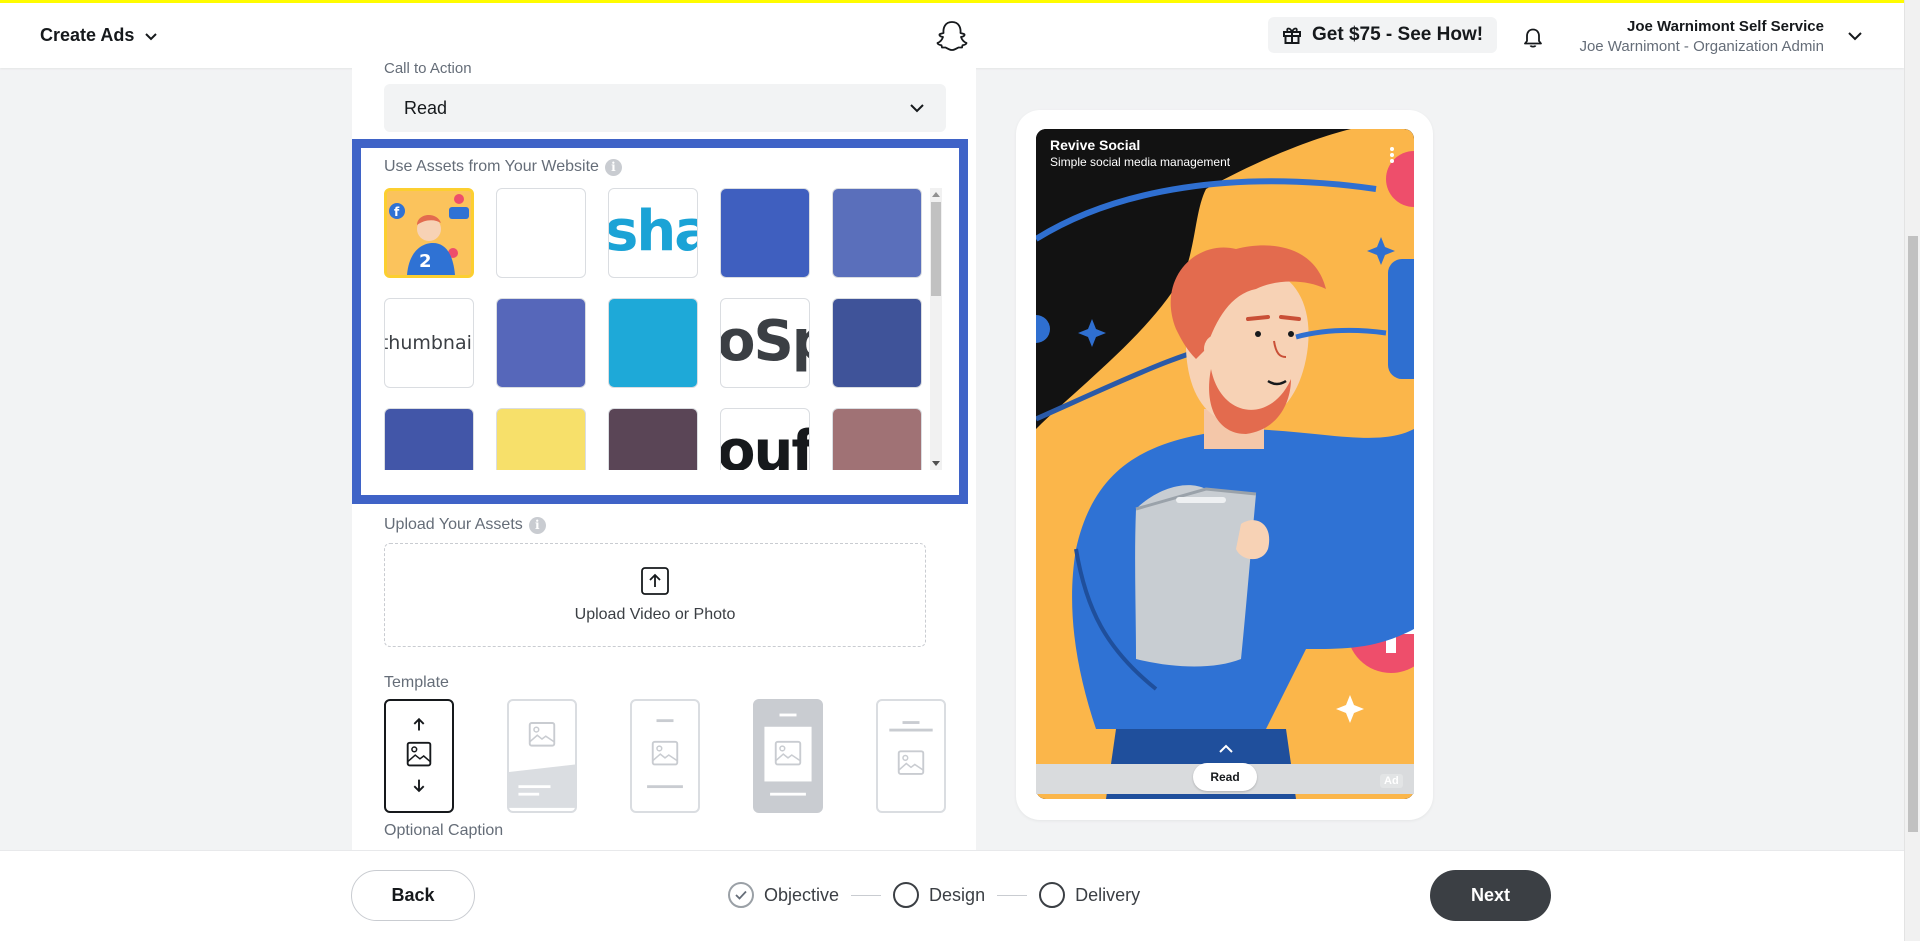 The width and height of the screenshot is (1920, 941). I want to click on asset-thumbnail: thumbnail, so click(429, 343).